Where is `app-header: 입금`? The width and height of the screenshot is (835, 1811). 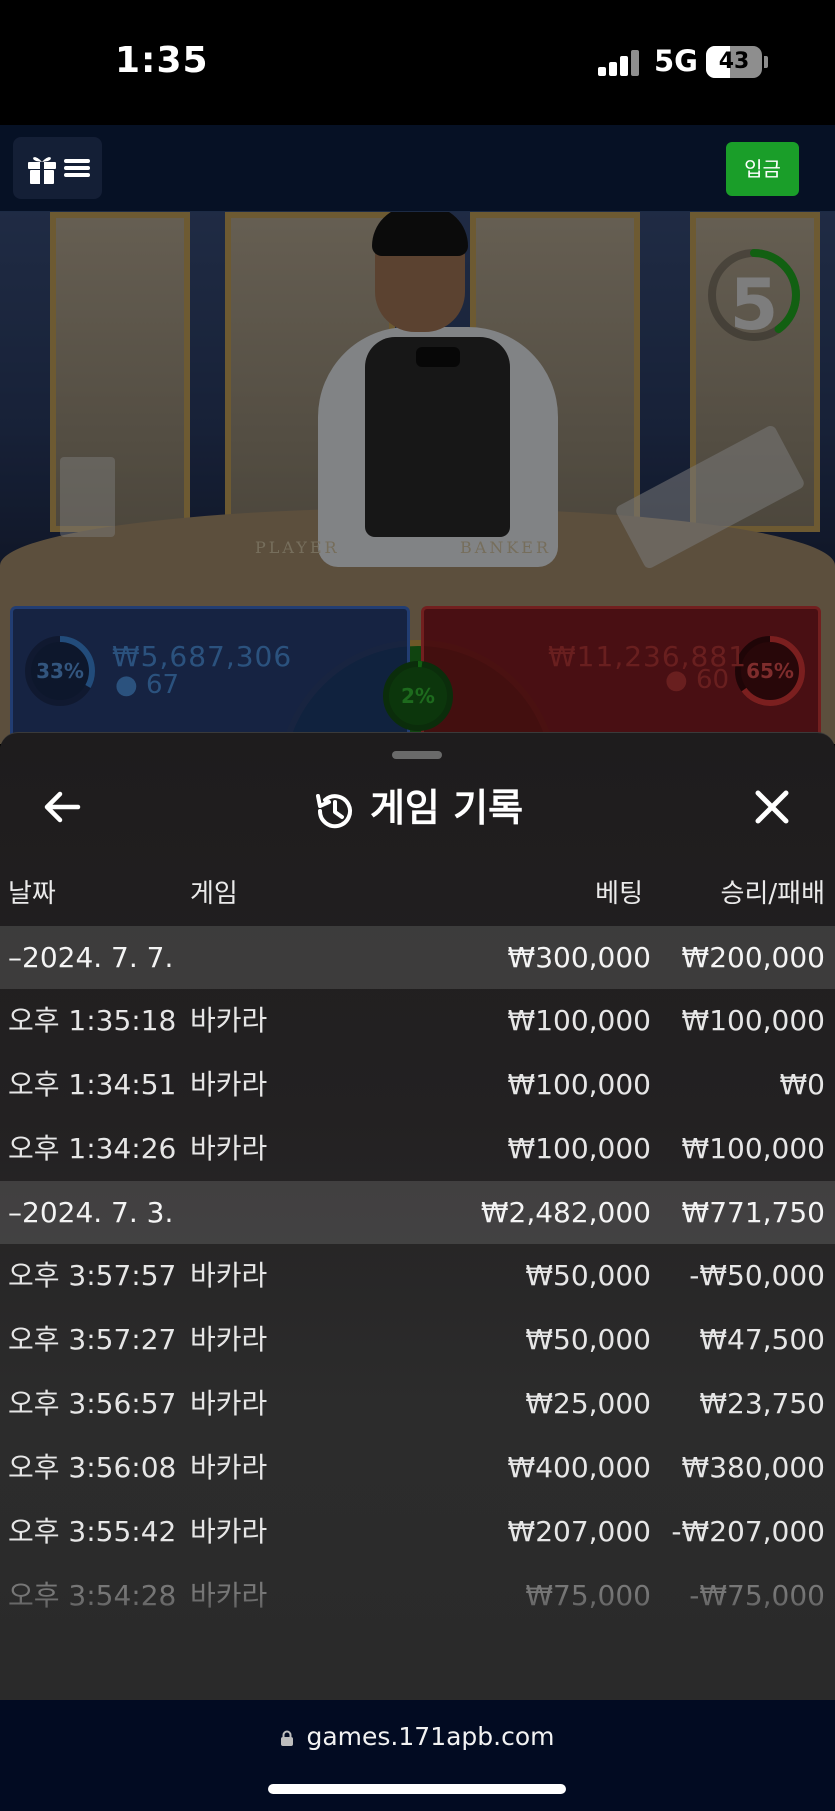 app-header: 입금 is located at coordinates (417, 168).